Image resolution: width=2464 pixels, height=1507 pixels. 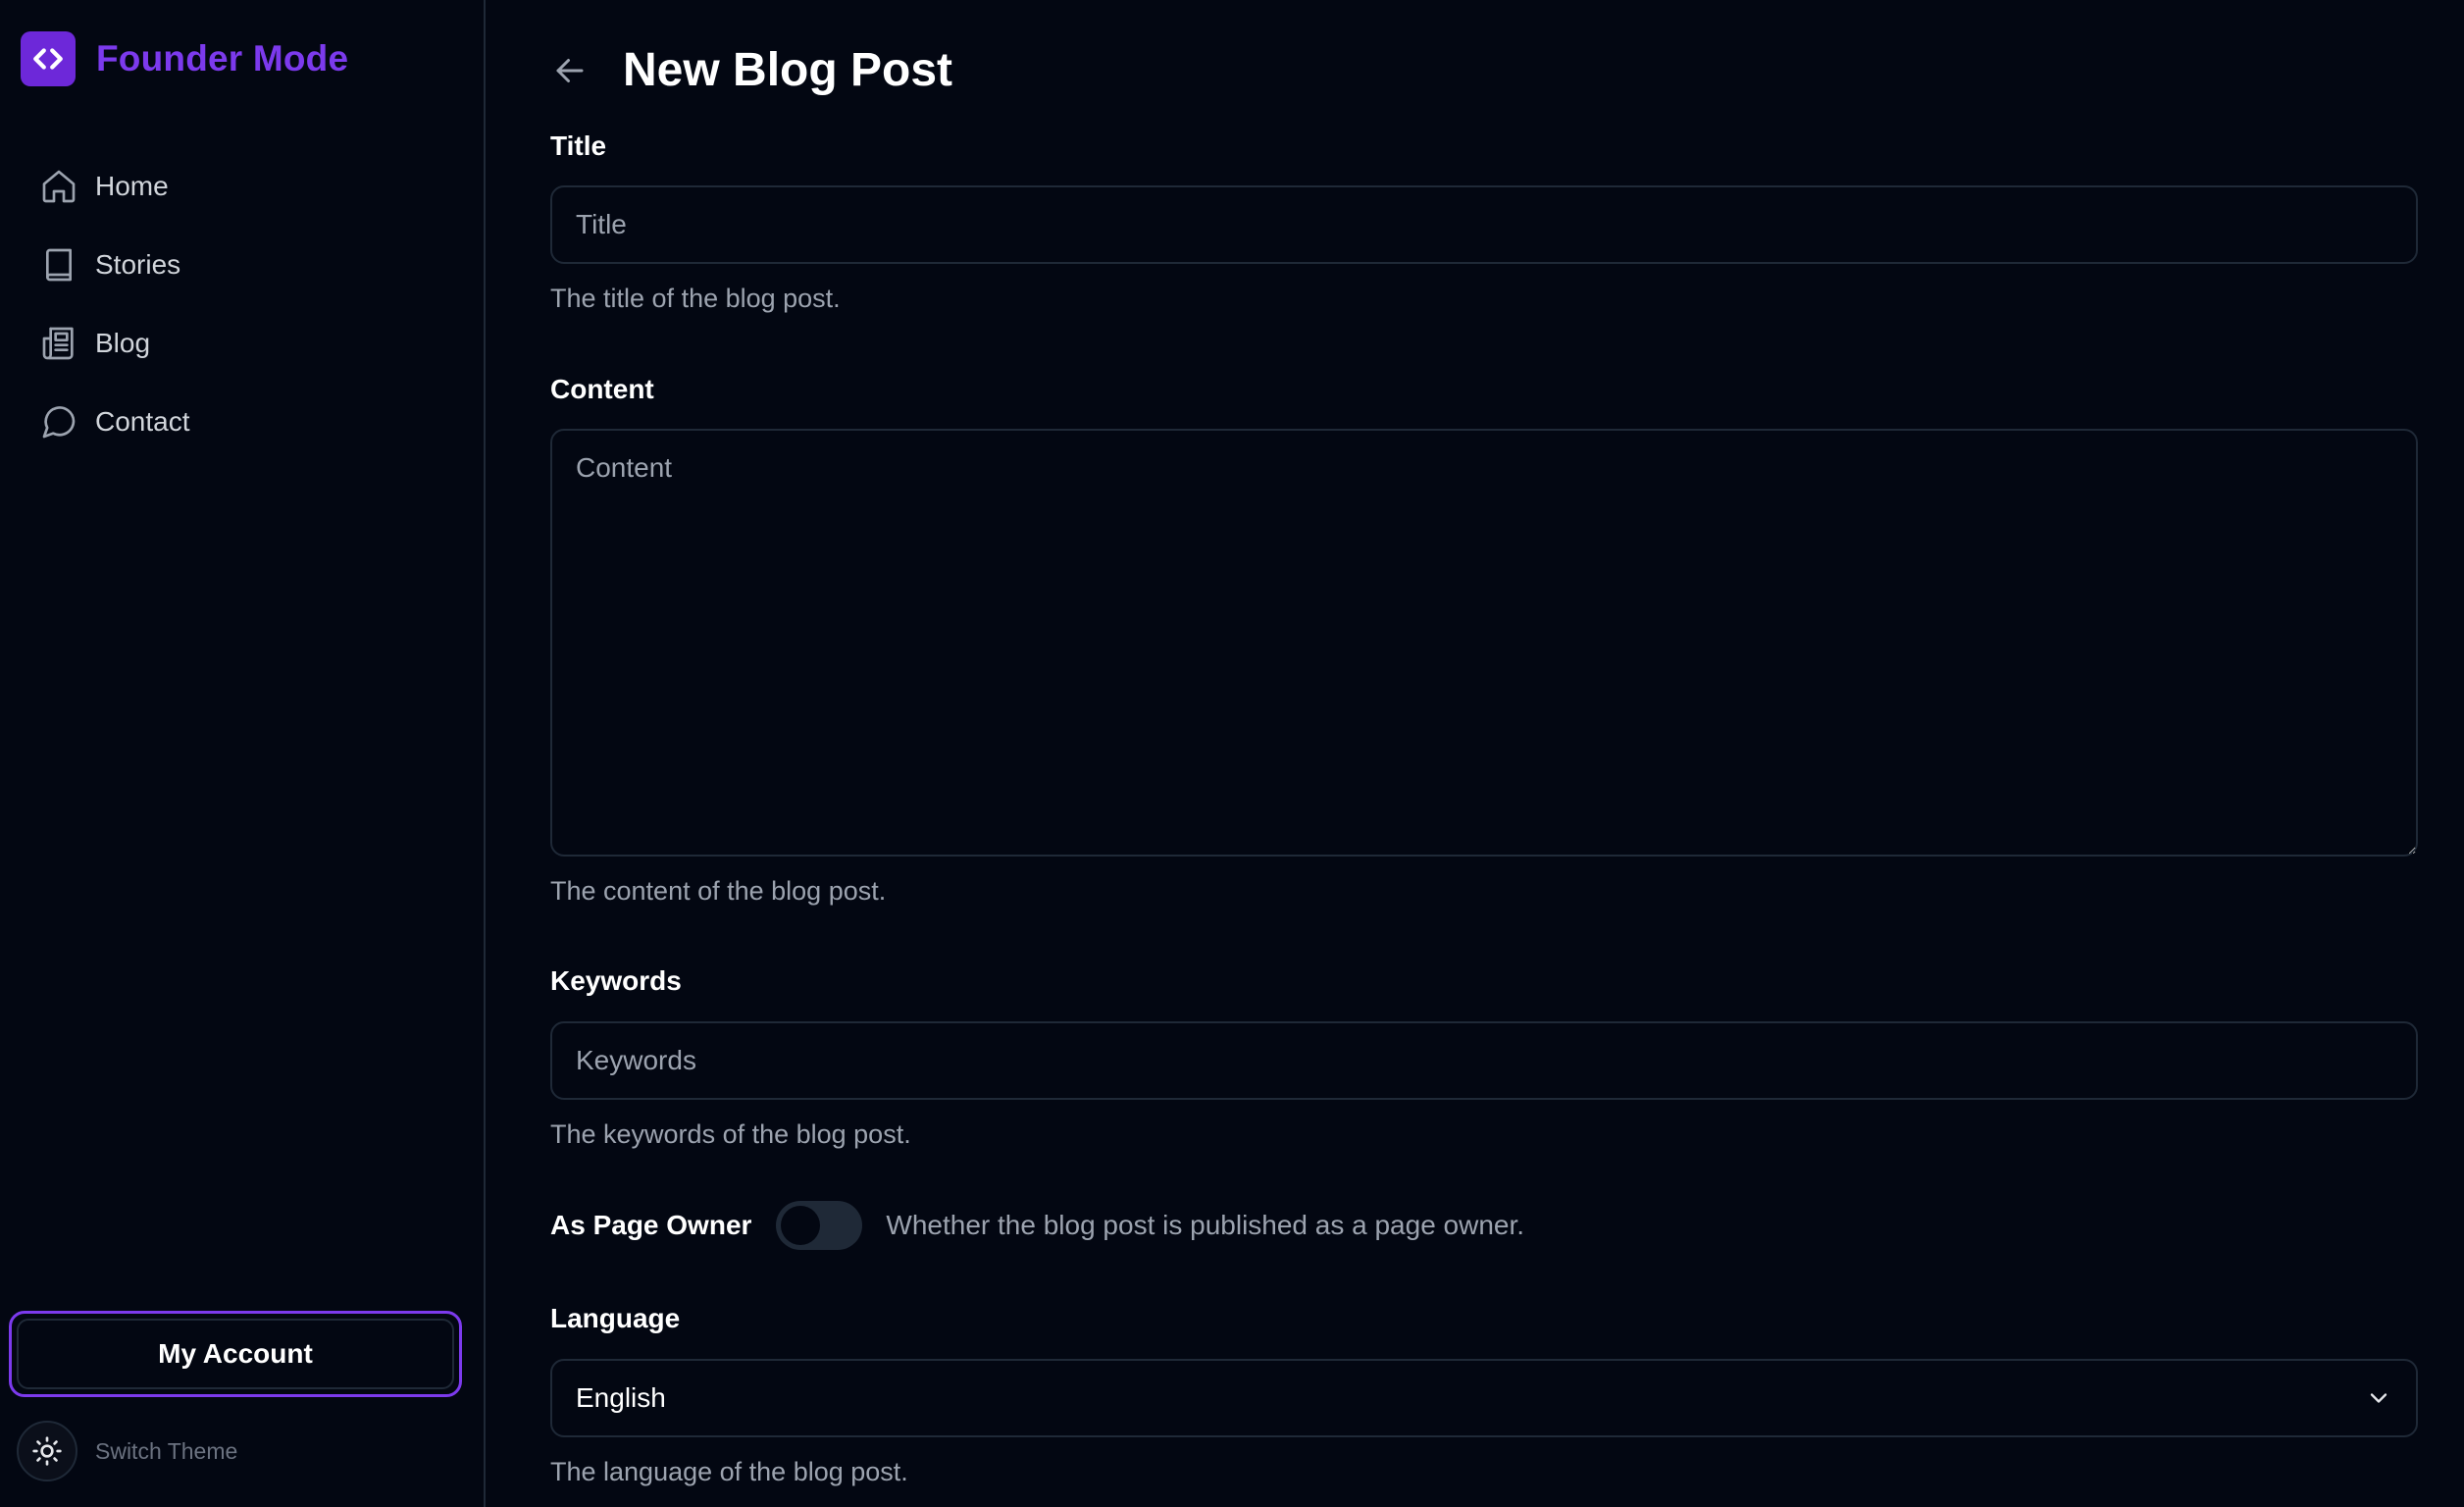 What do you see at coordinates (616, 981) in the screenshot?
I see `keywords-label: Keywords` at bounding box center [616, 981].